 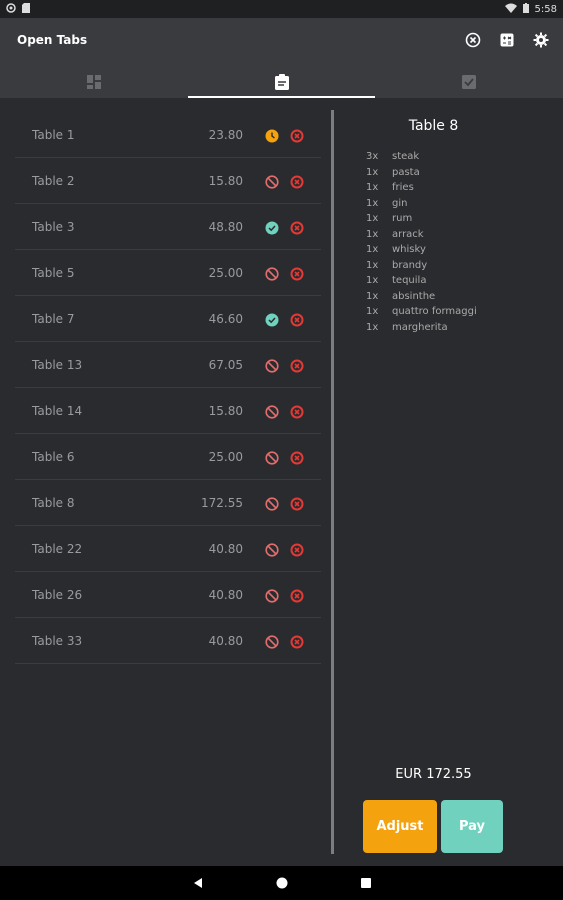 What do you see at coordinates (281, 58) in the screenshot?
I see `app-bar: Open Tabs` at bounding box center [281, 58].